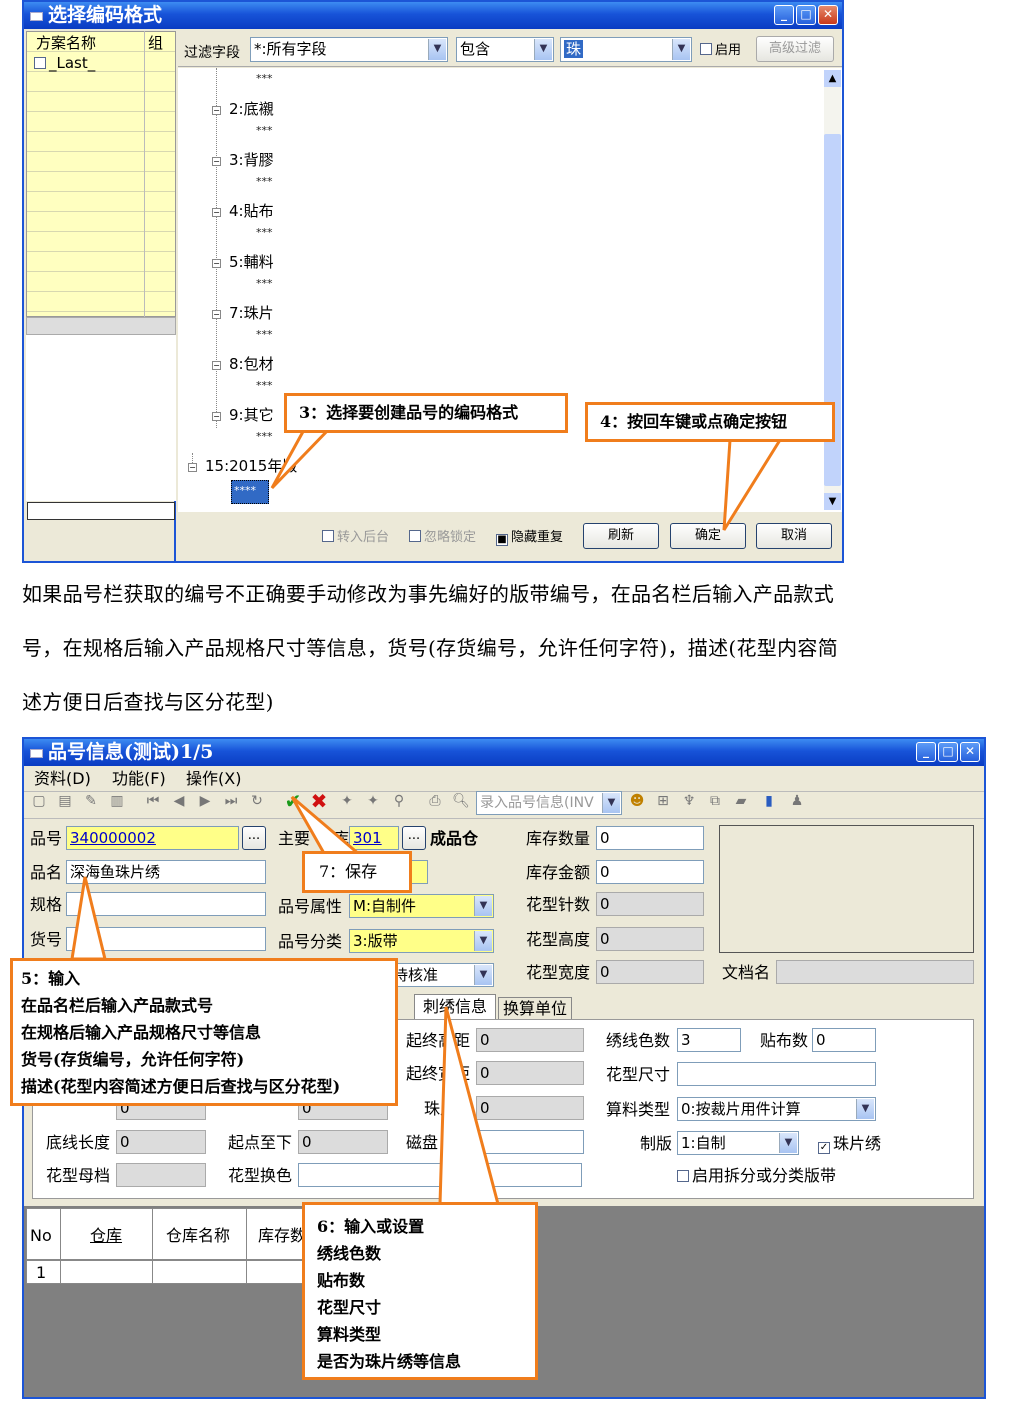 This screenshot has width=1024, height=1415. Describe the element at coordinates (349, 1307) in the screenshot. I see `callout-6-line: 花型尺寸` at that location.